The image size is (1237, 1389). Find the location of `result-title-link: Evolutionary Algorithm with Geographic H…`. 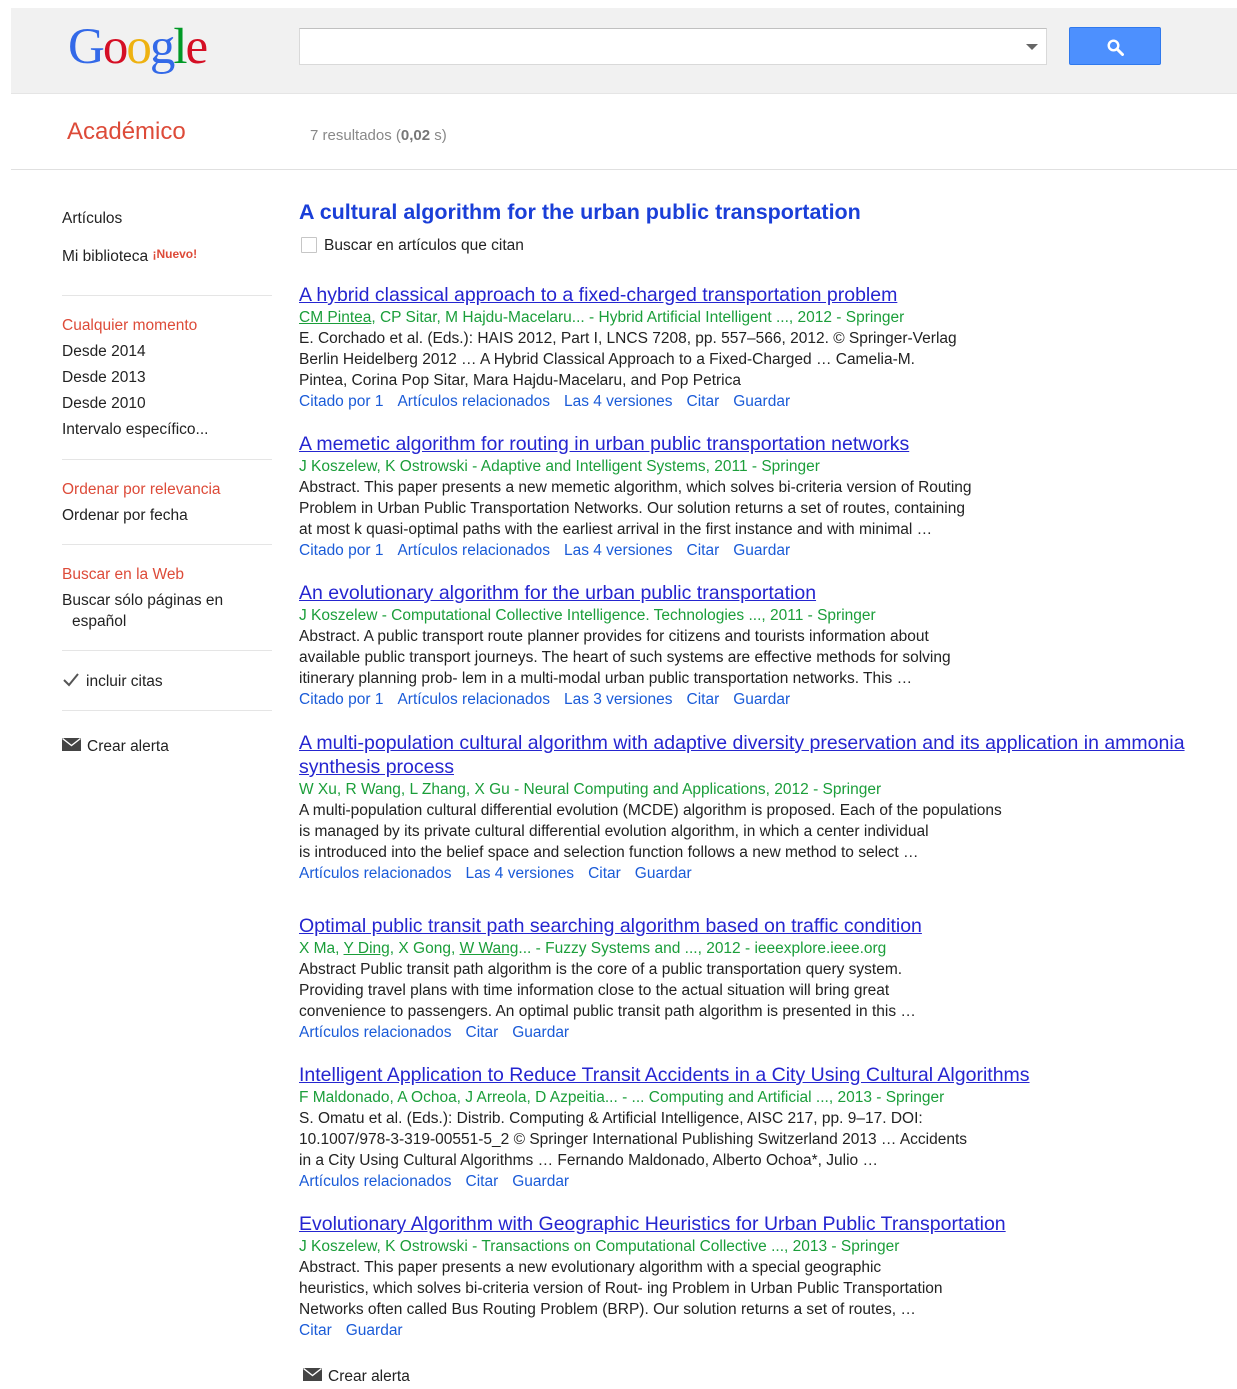

result-title-link: Evolutionary Algorithm with Geographic H… is located at coordinates (764, 1224).